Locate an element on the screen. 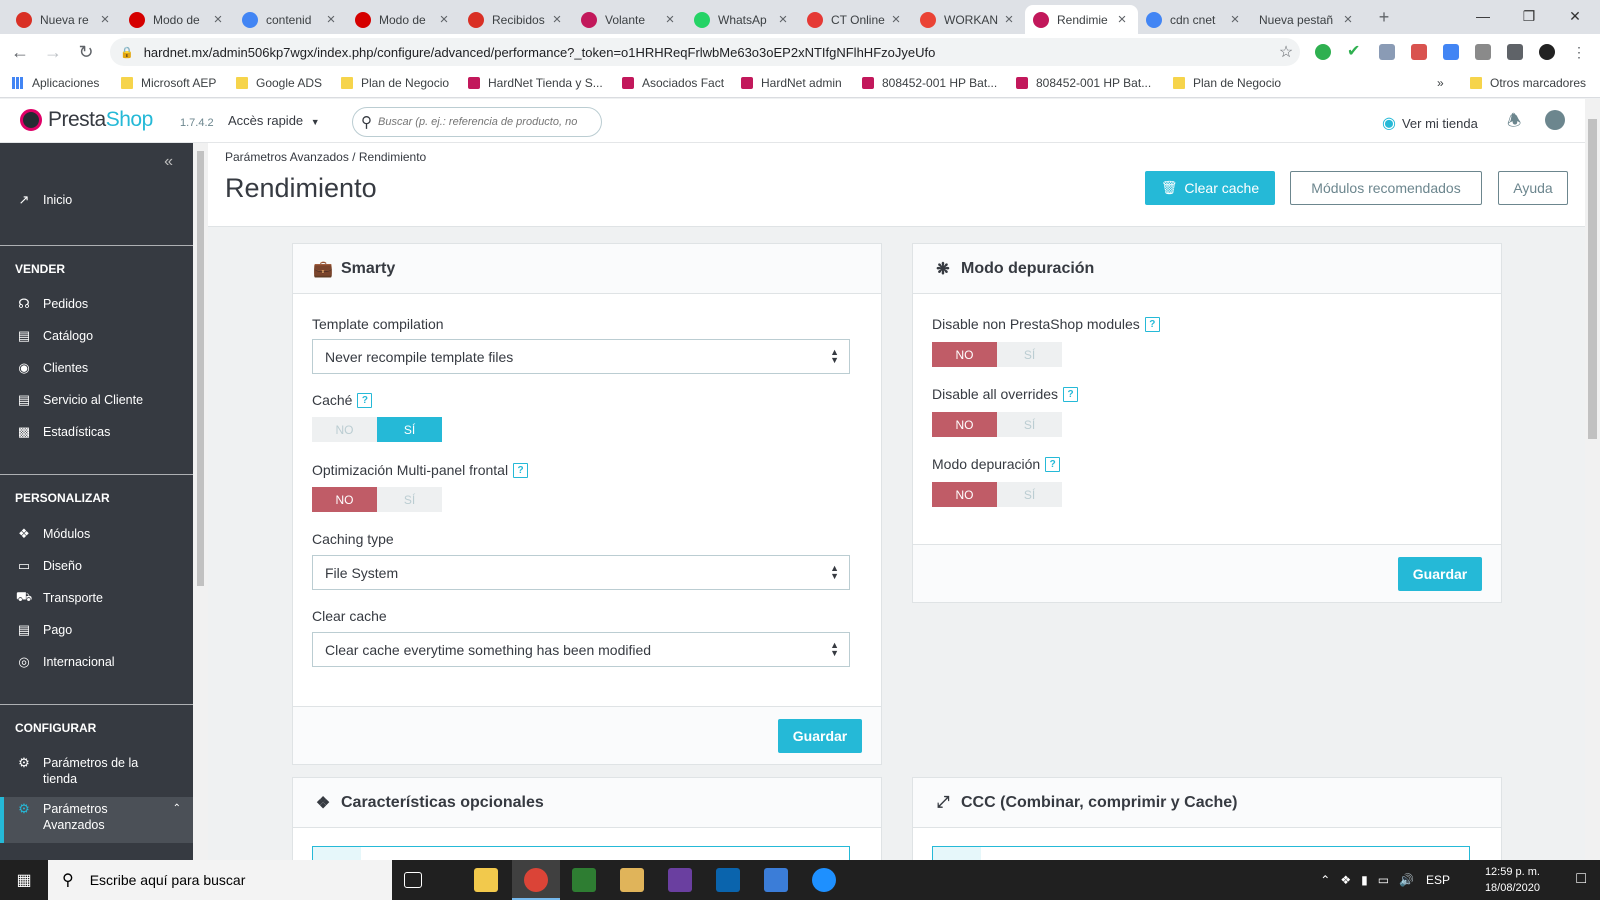  browser-tab: WhatsAp × is located at coordinates (742, 19).